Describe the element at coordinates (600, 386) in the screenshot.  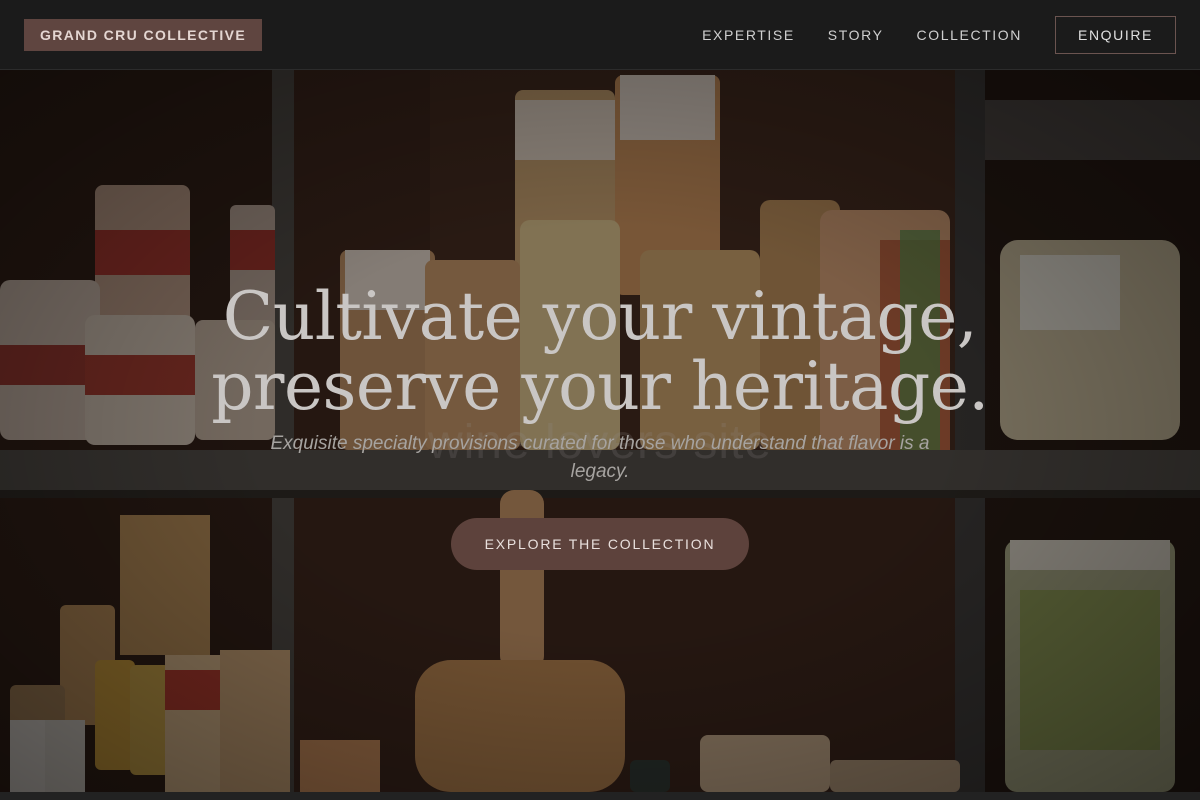
I see `hero-title-line-2: preserve your heritage.` at that location.